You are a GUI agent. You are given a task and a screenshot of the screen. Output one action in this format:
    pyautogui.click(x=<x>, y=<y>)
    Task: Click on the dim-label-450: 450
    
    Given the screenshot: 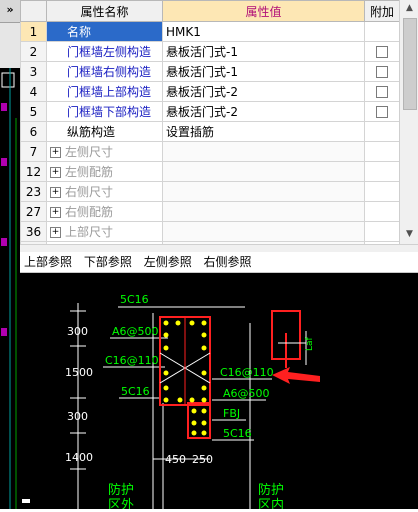 What is the action you would take?
    pyautogui.click(x=175, y=459)
    